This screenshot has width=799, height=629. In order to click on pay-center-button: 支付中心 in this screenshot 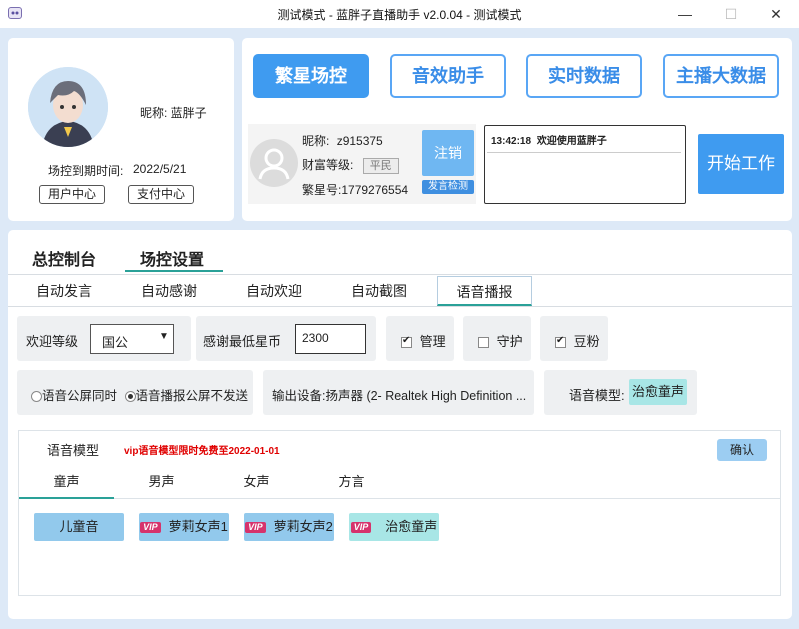, I will do `click(161, 194)`.